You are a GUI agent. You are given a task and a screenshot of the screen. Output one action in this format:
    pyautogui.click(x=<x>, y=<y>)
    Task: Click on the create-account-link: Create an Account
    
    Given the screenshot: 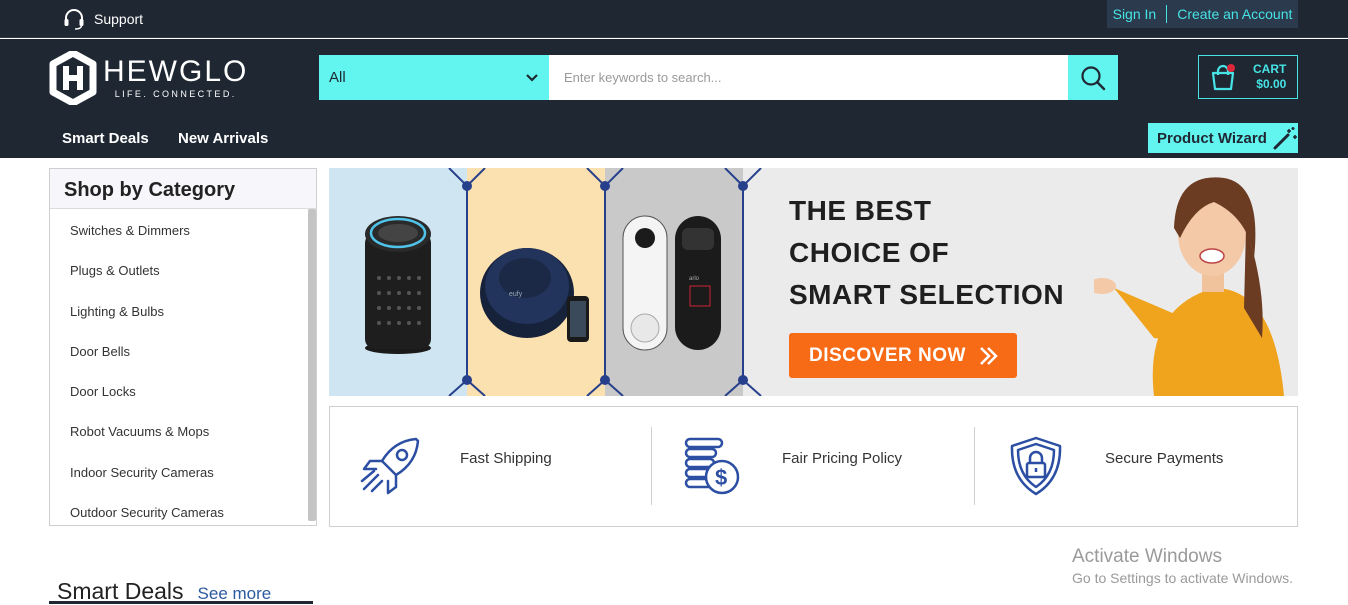 What is the action you would take?
    pyautogui.click(x=1234, y=14)
    